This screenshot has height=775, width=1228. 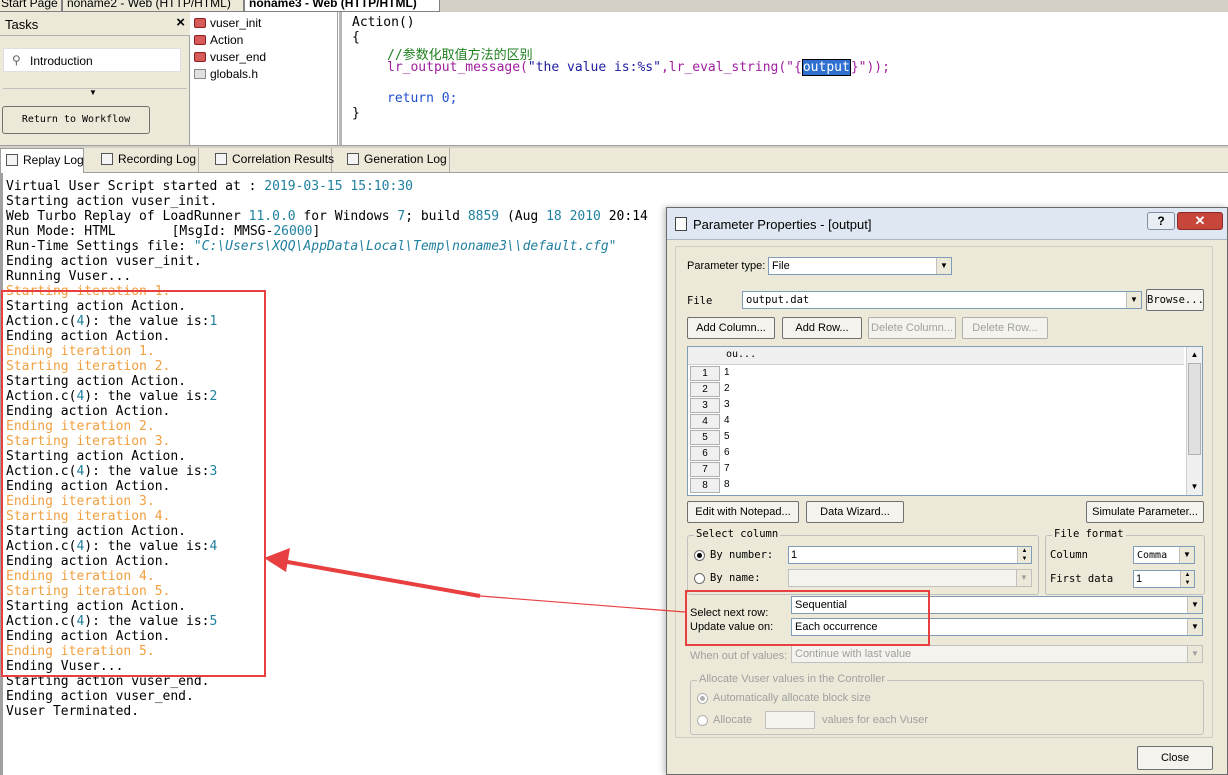 What do you see at coordinates (111, 321) in the screenshot?
I see `log-line: Action.c(4): the value is:1` at bounding box center [111, 321].